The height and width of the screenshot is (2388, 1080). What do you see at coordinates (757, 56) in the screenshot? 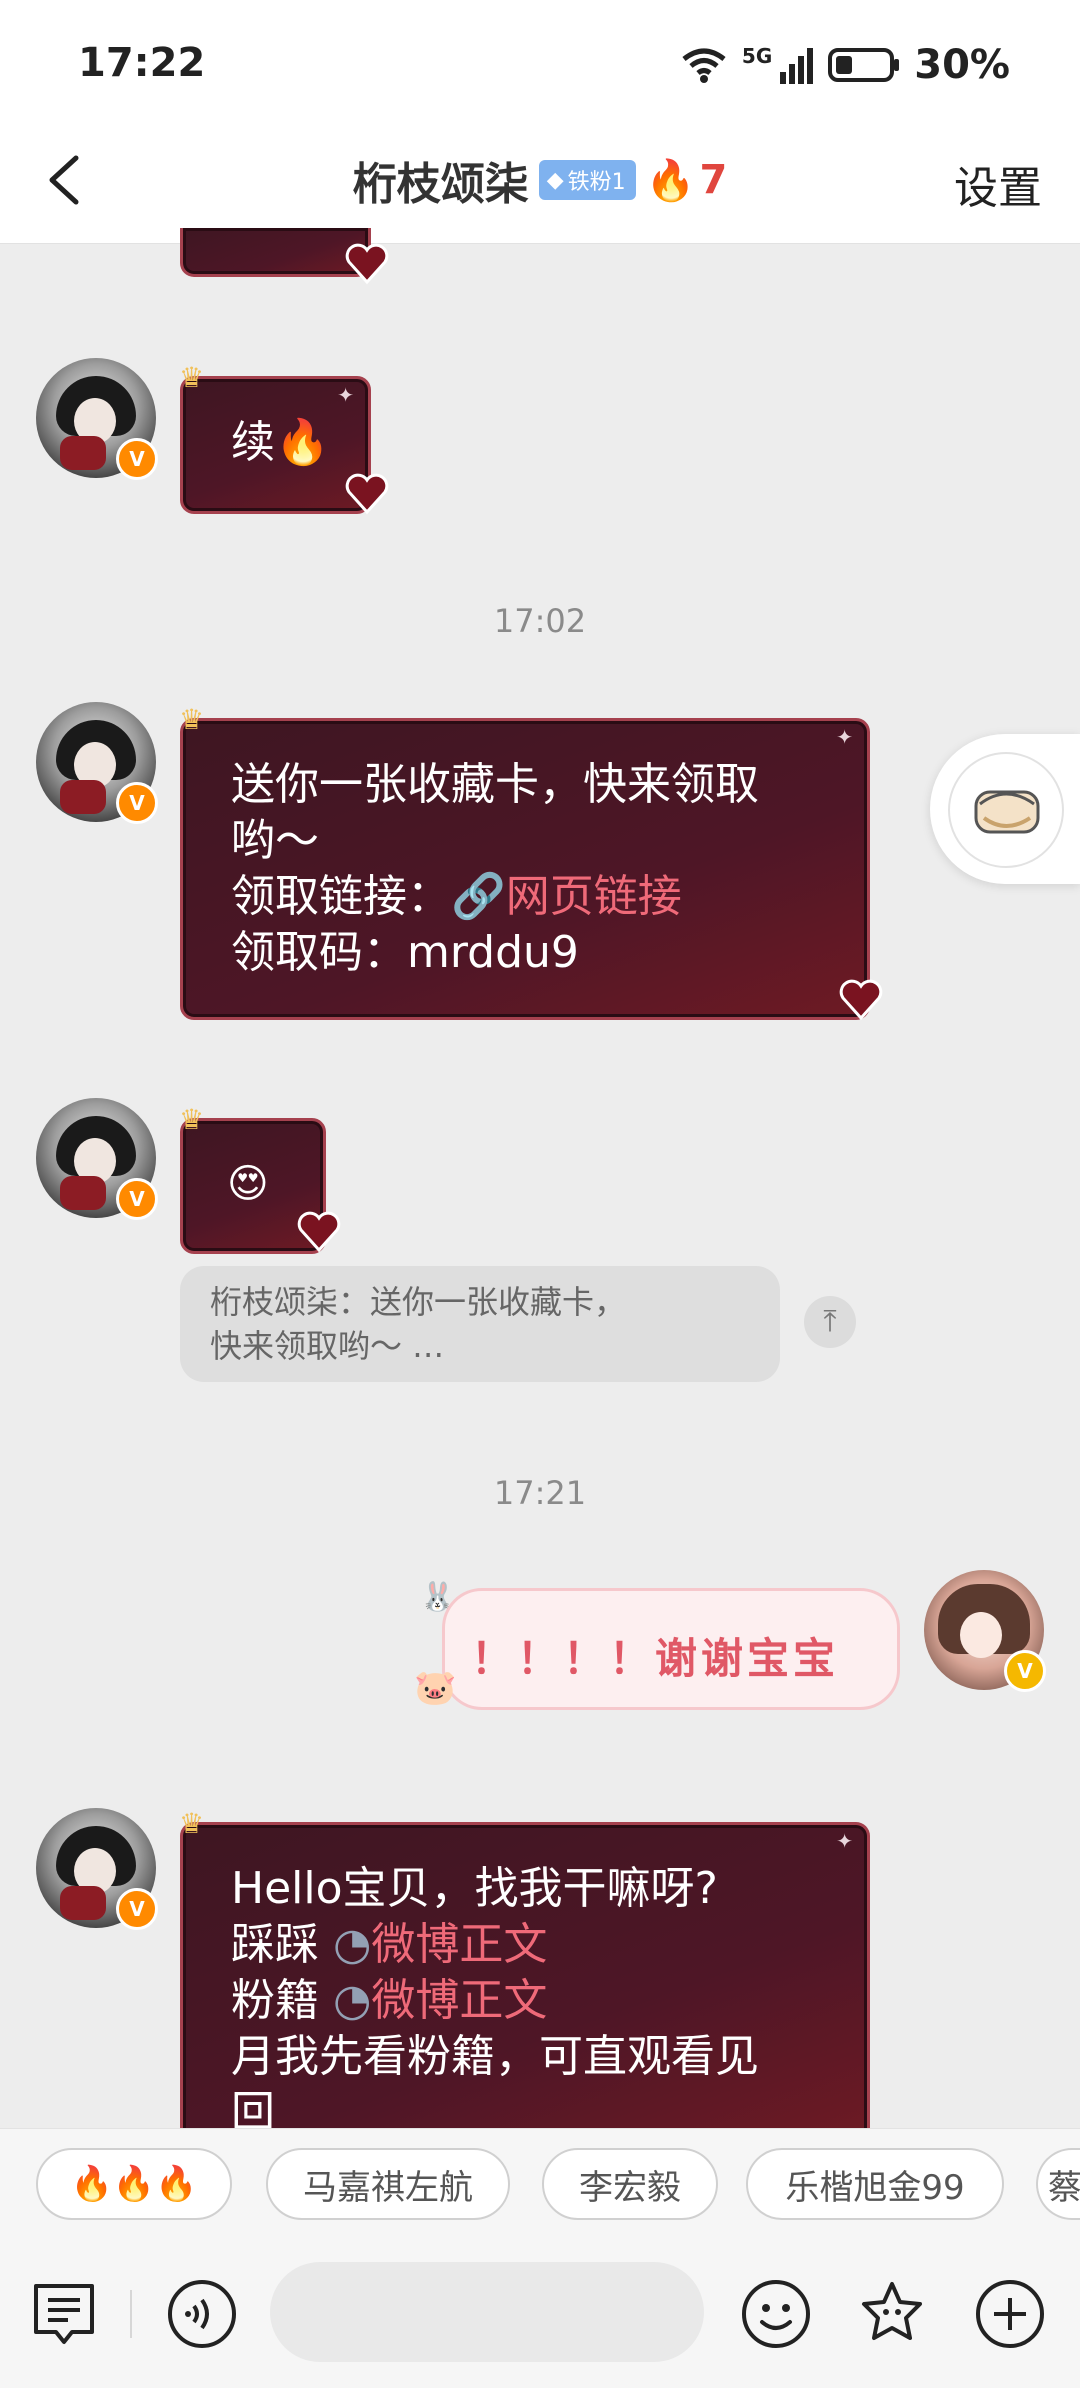
I see `network-label: 5G` at bounding box center [757, 56].